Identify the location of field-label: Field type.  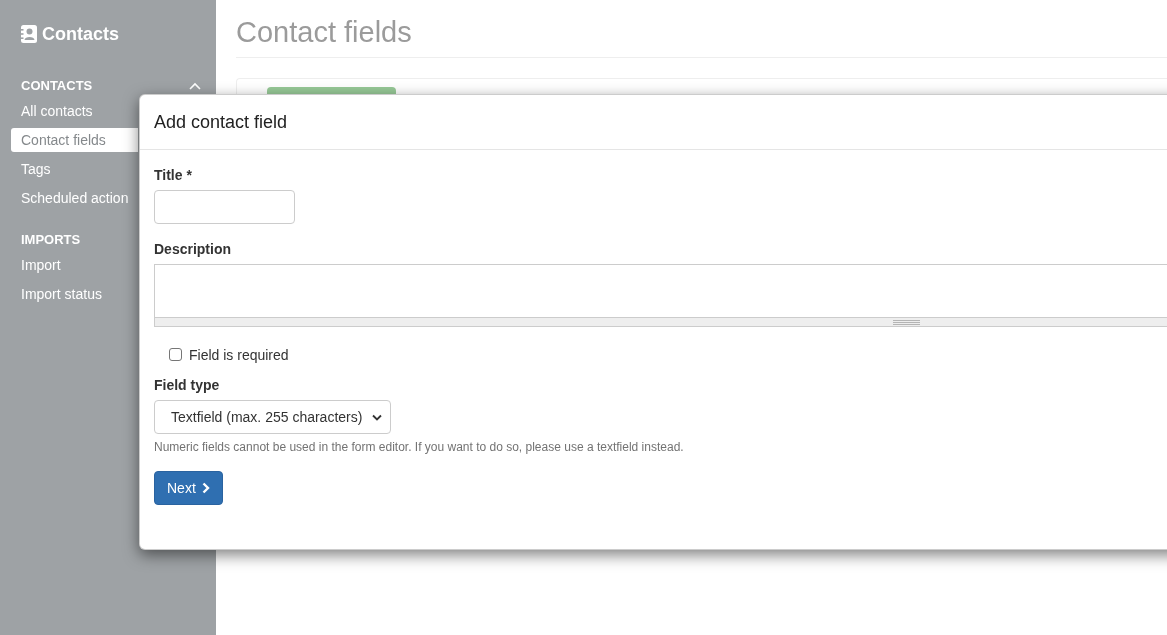
(187, 385).